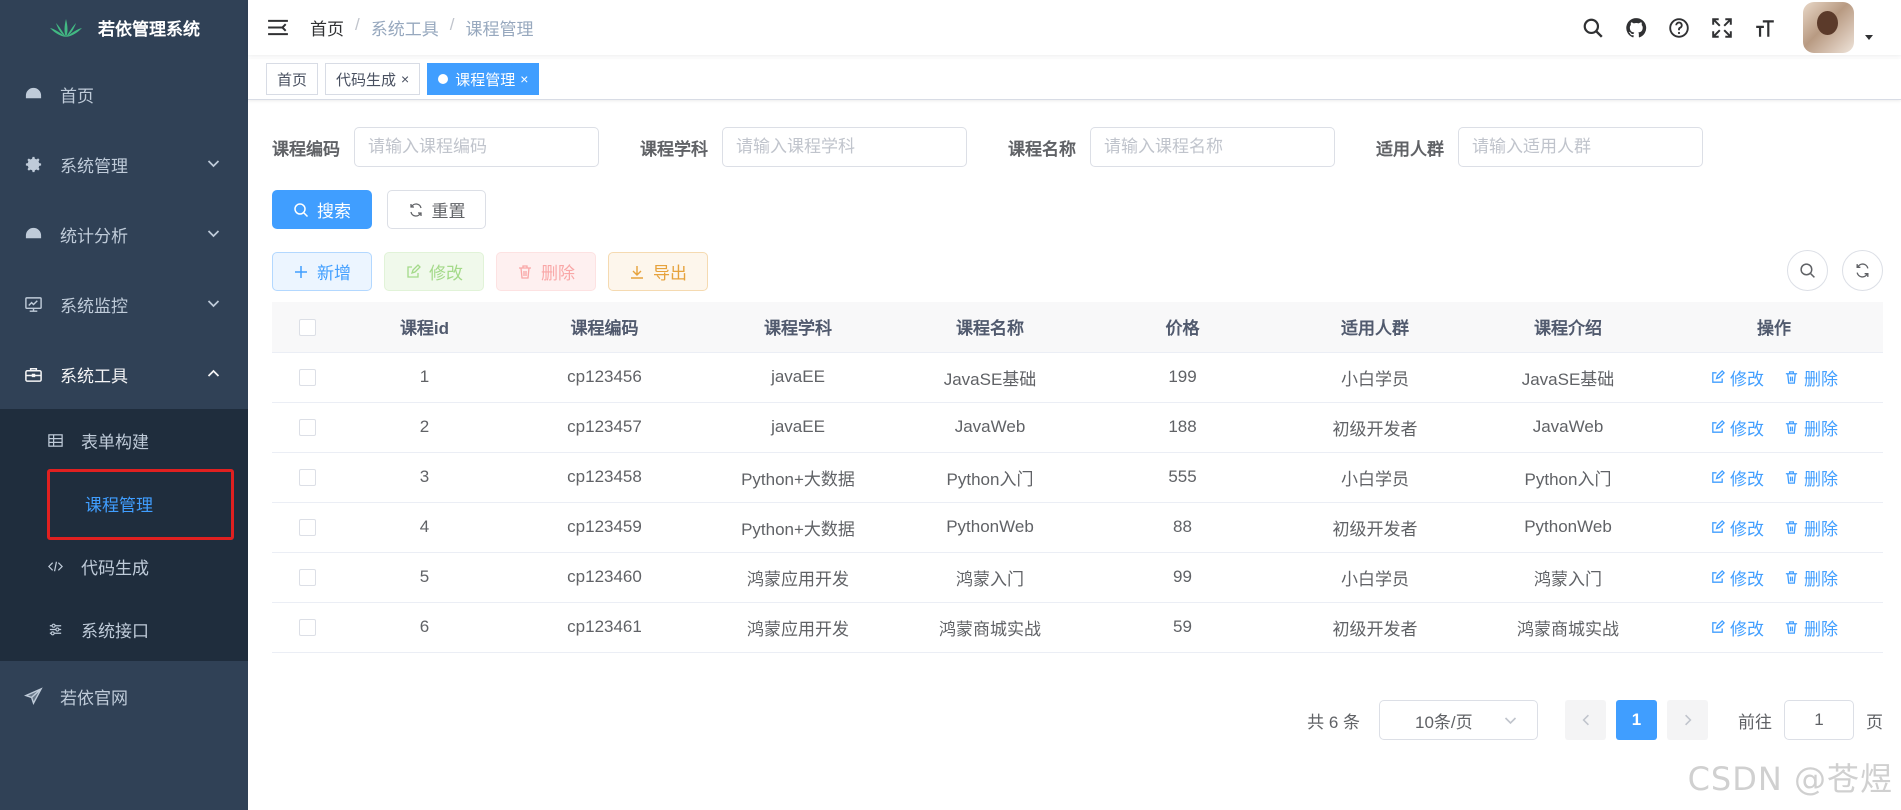 The image size is (1901, 810). What do you see at coordinates (546, 271) in the screenshot?
I see `delete-button: 删除` at bounding box center [546, 271].